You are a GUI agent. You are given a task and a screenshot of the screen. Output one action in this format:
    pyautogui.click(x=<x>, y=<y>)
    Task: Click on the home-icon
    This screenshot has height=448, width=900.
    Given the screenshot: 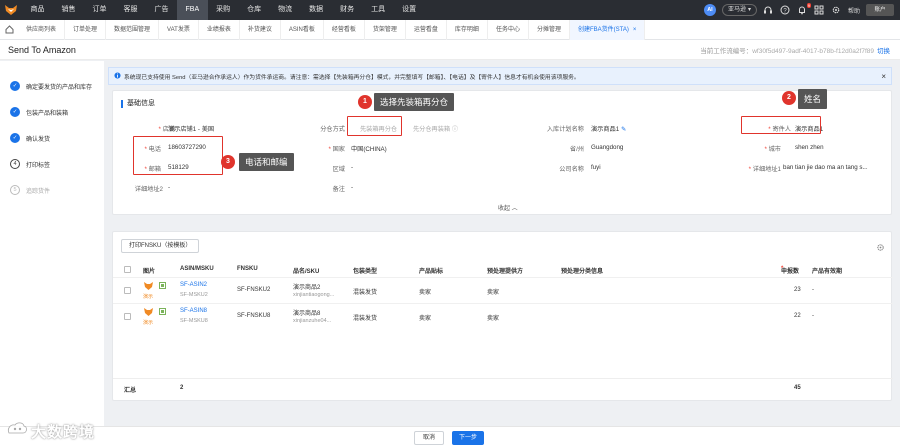 What is the action you would take?
    pyautogui.click(x=9, y=29)
    